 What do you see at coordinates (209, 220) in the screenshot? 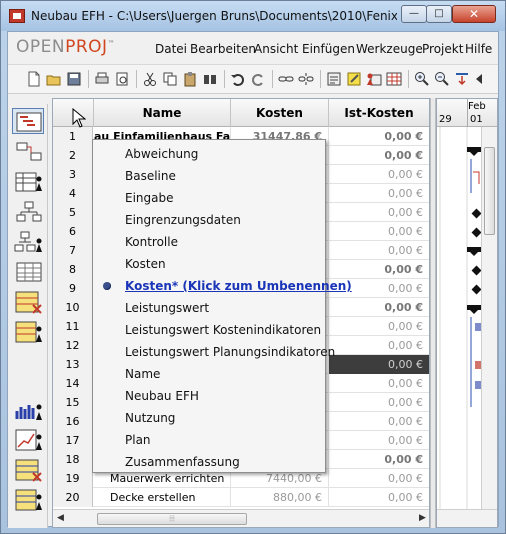
I see `context-menu-item: Eingrenzungsdaten` at bounding box center [209, 220].